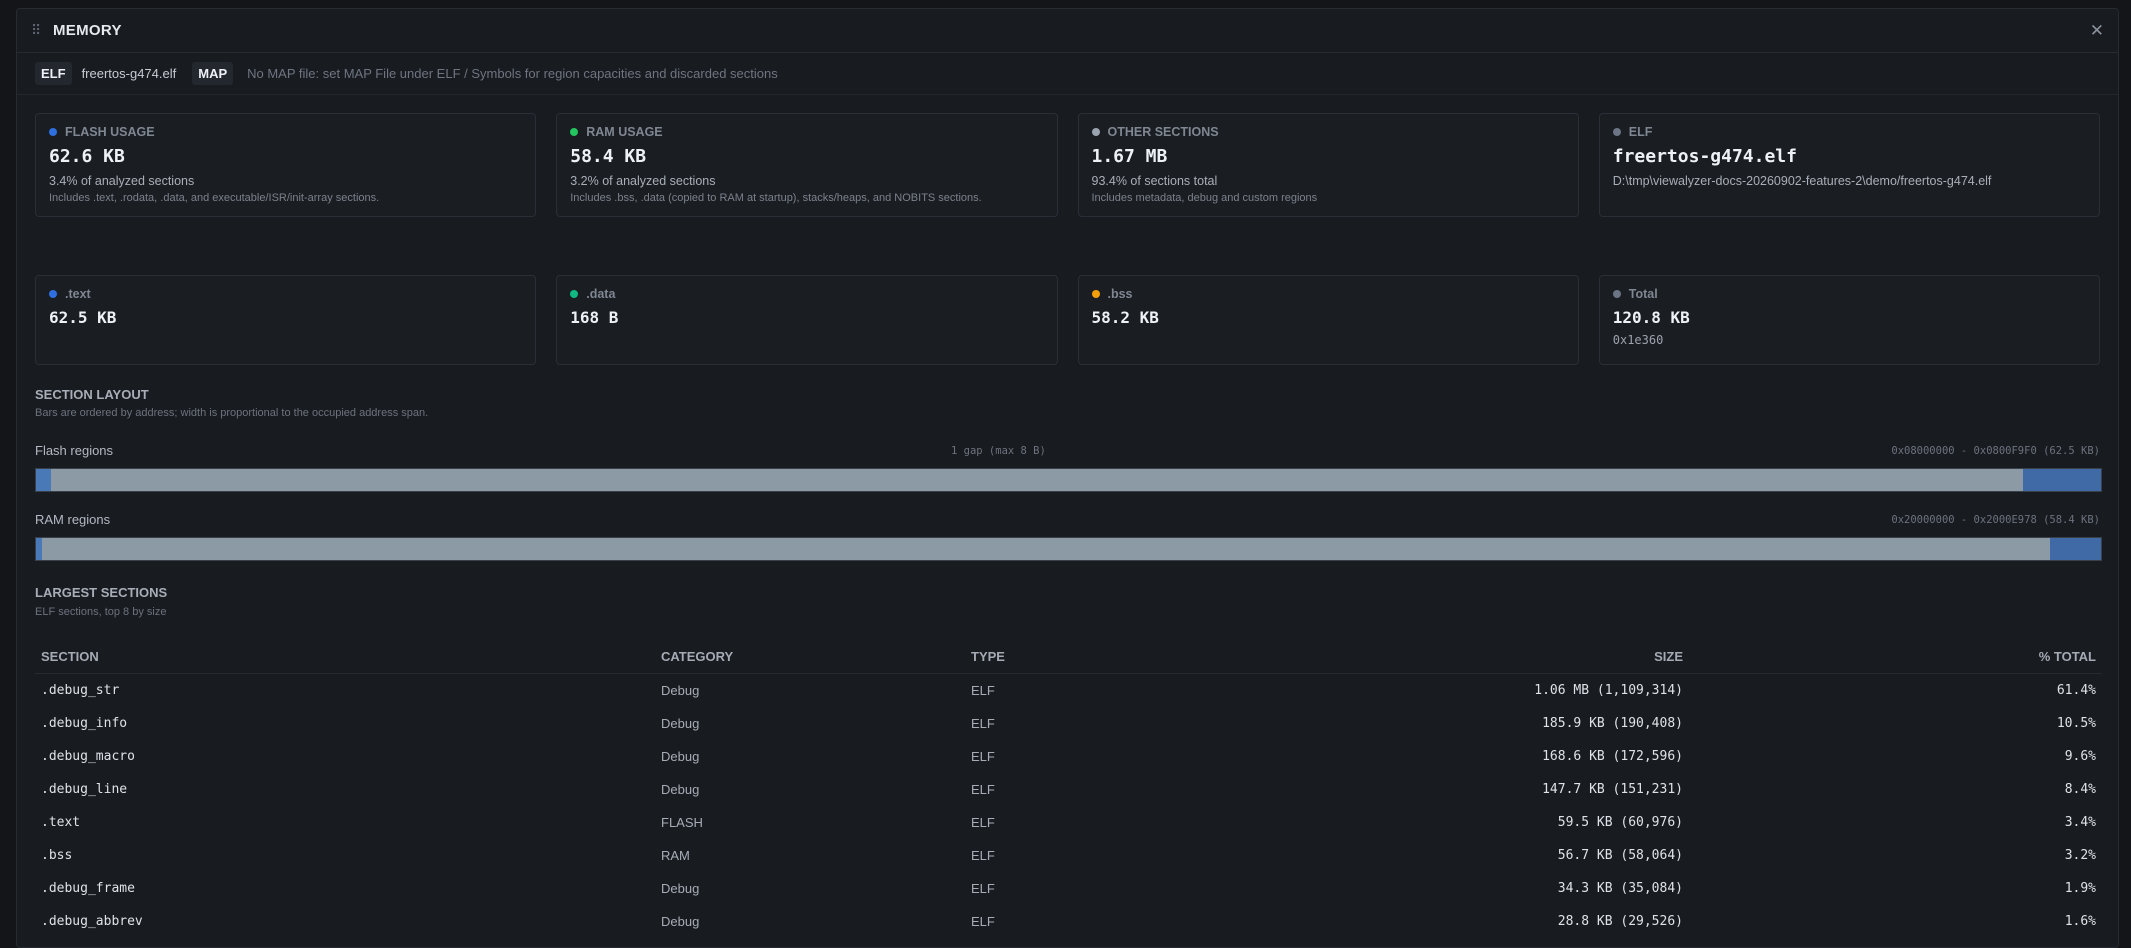  I want to click on map-tag: MAP, so click(213, 73).